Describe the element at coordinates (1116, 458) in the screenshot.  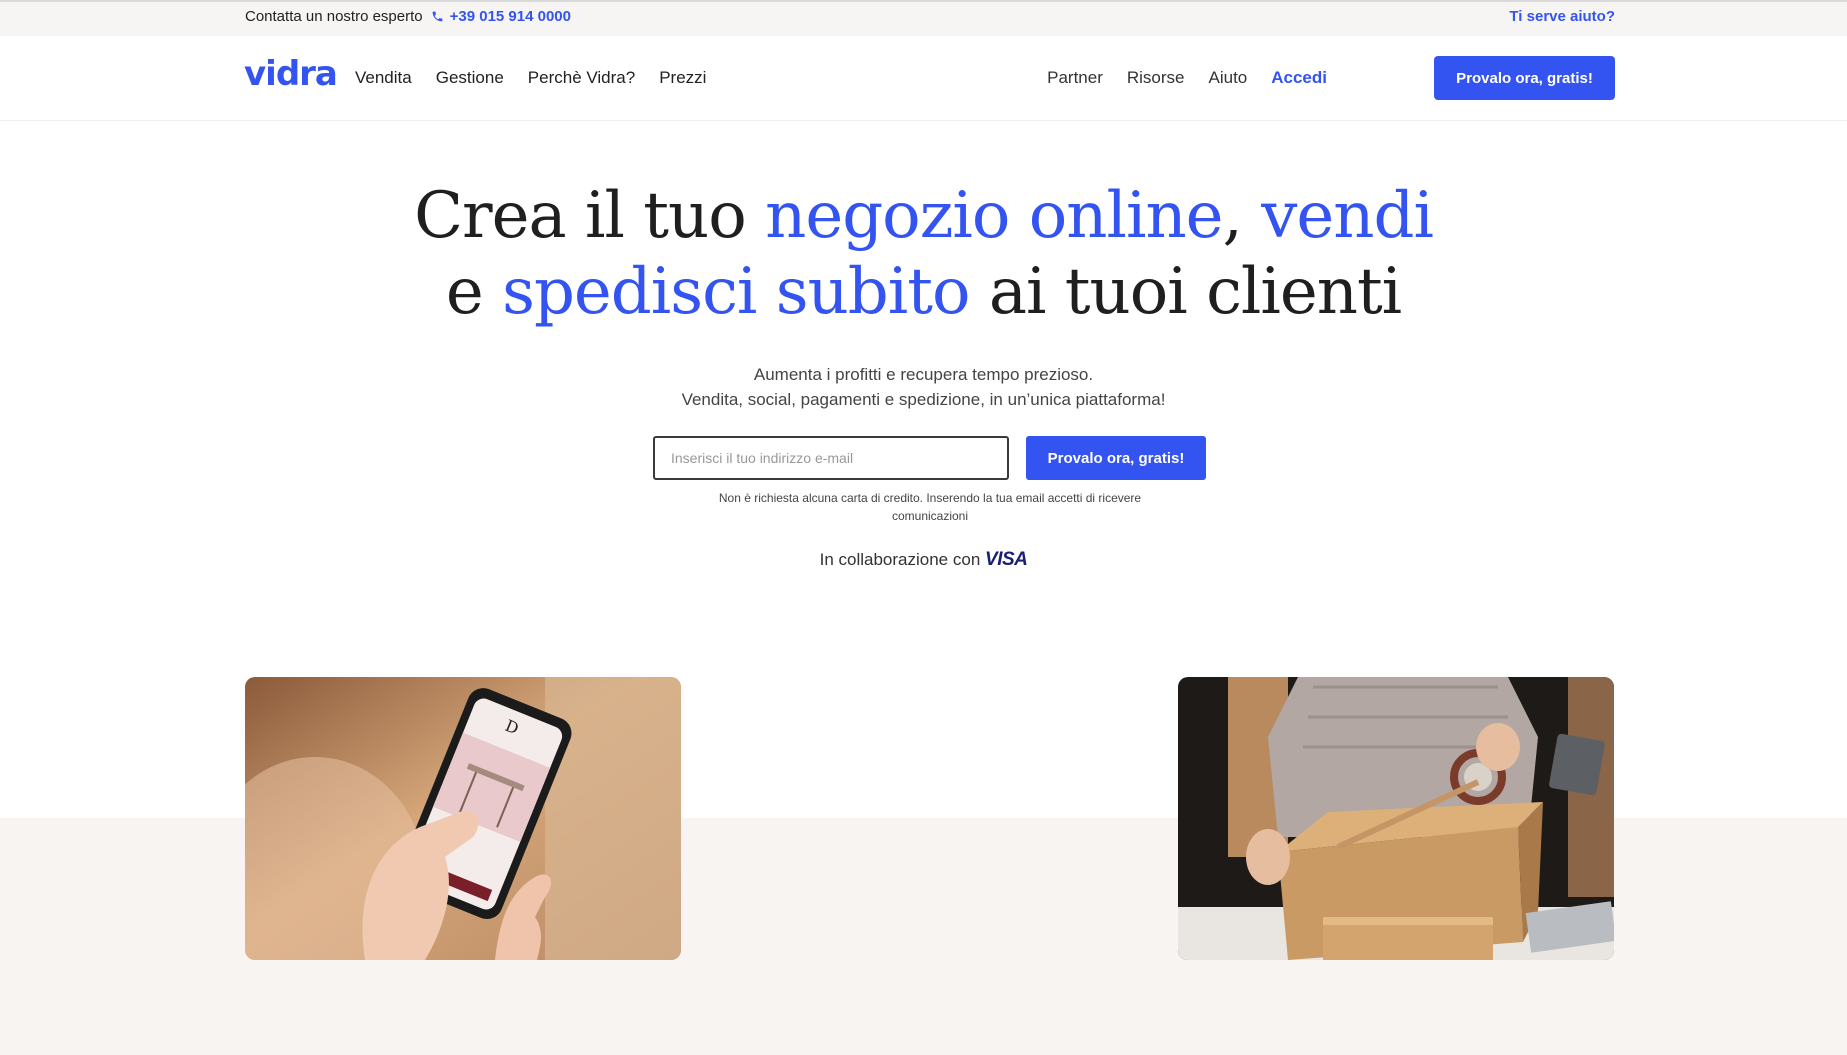
I see `signup-trial-button: Provalo ora, gratis!` at that location.